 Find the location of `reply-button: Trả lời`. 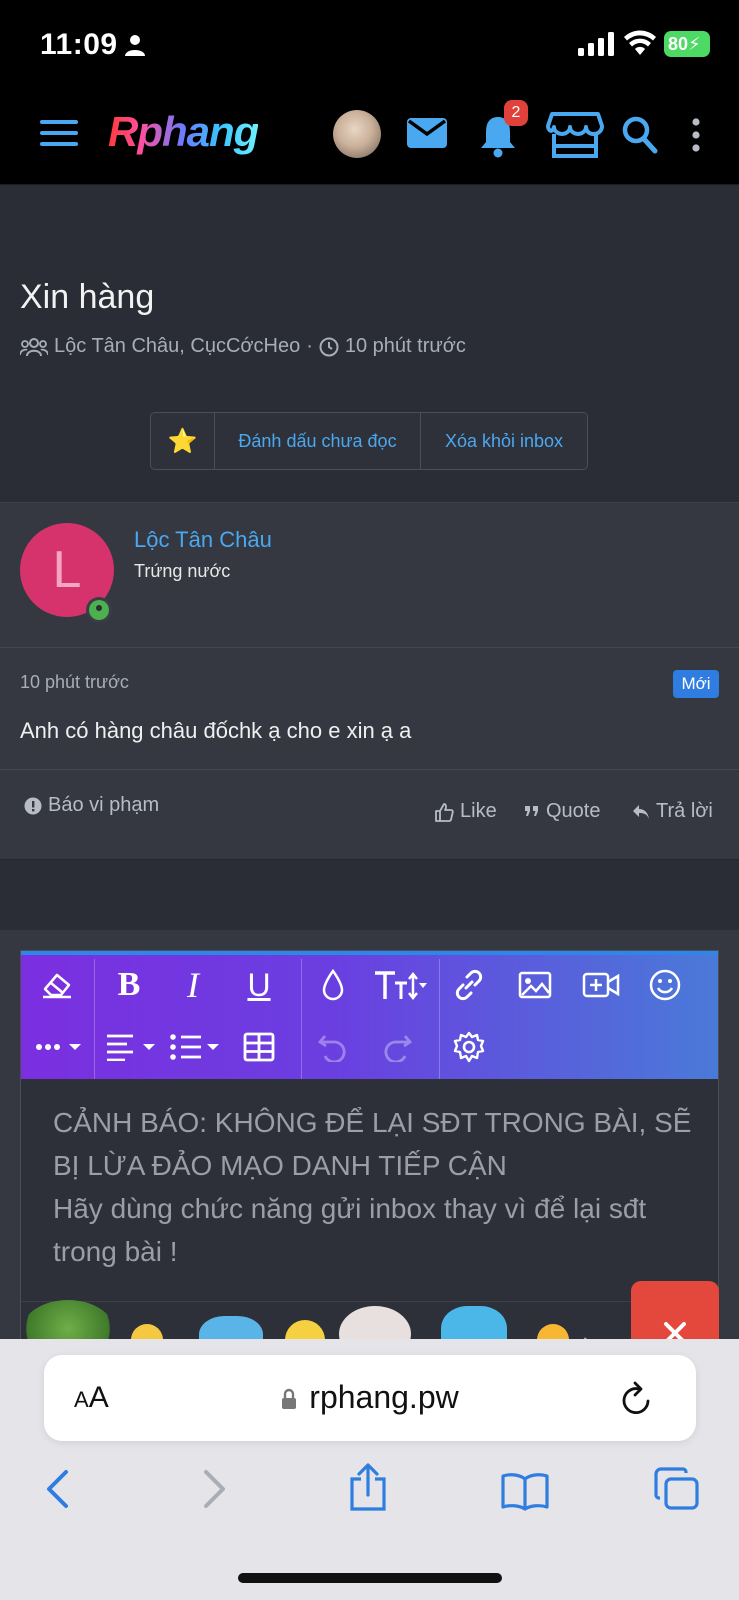

reply-button: Trả lời is located at coordinates (672, 811).